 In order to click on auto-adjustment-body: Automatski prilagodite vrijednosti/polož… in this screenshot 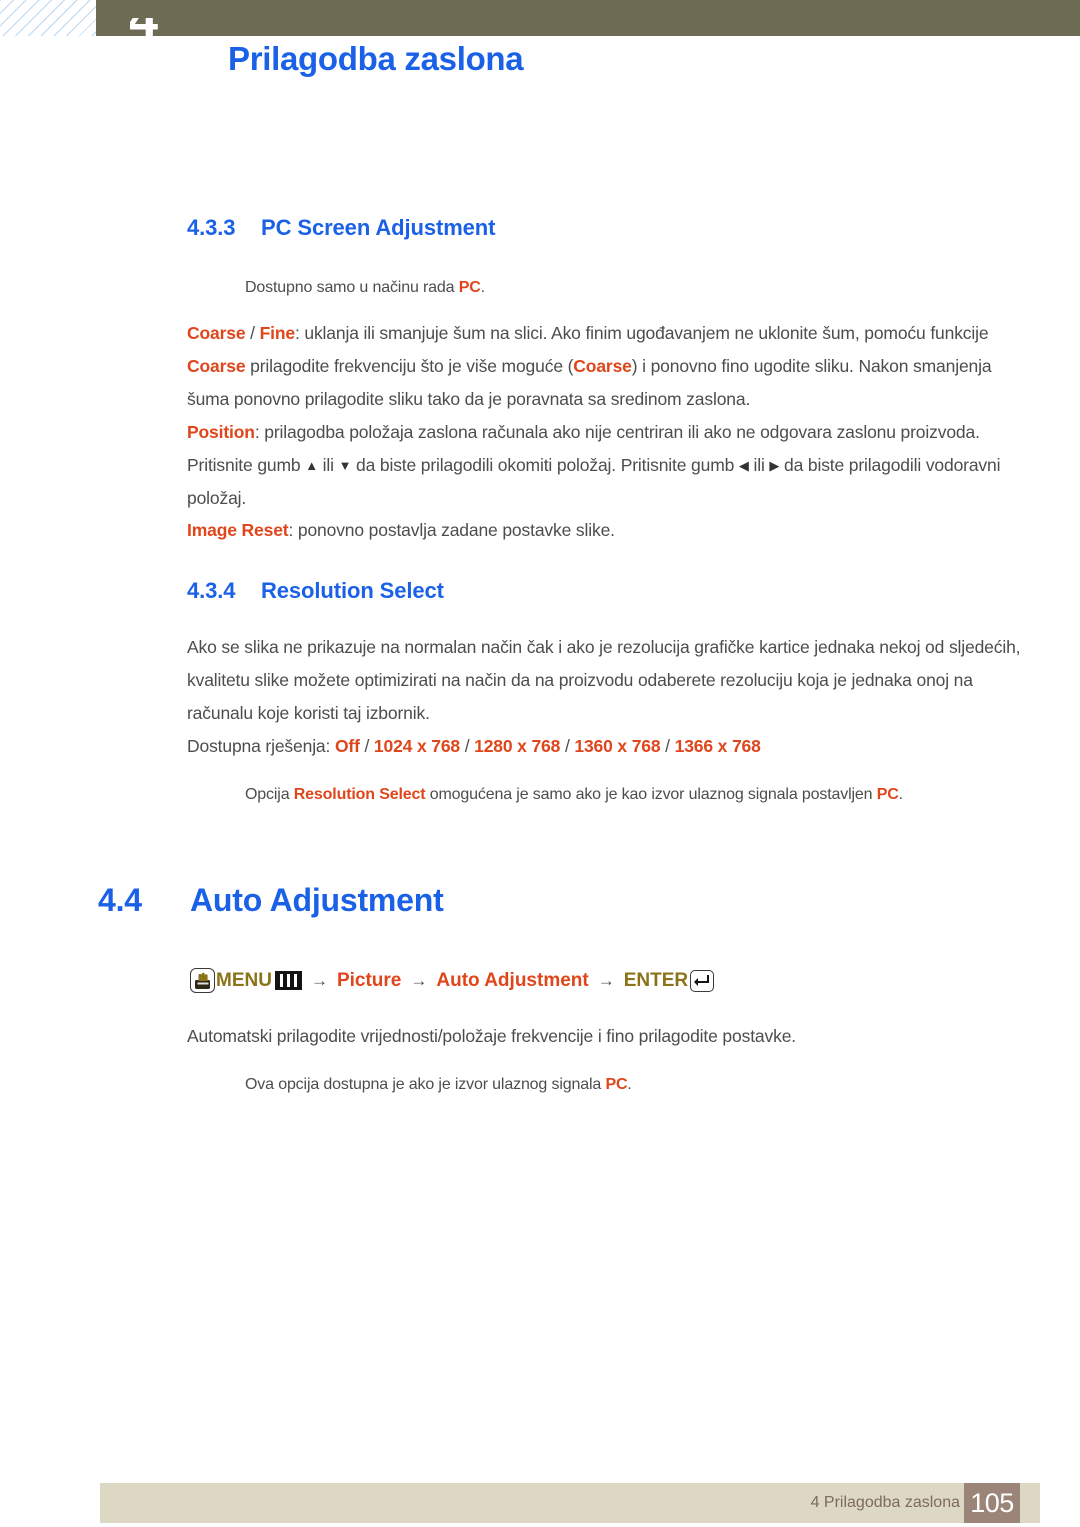, I will do `click(491, 1036)`.